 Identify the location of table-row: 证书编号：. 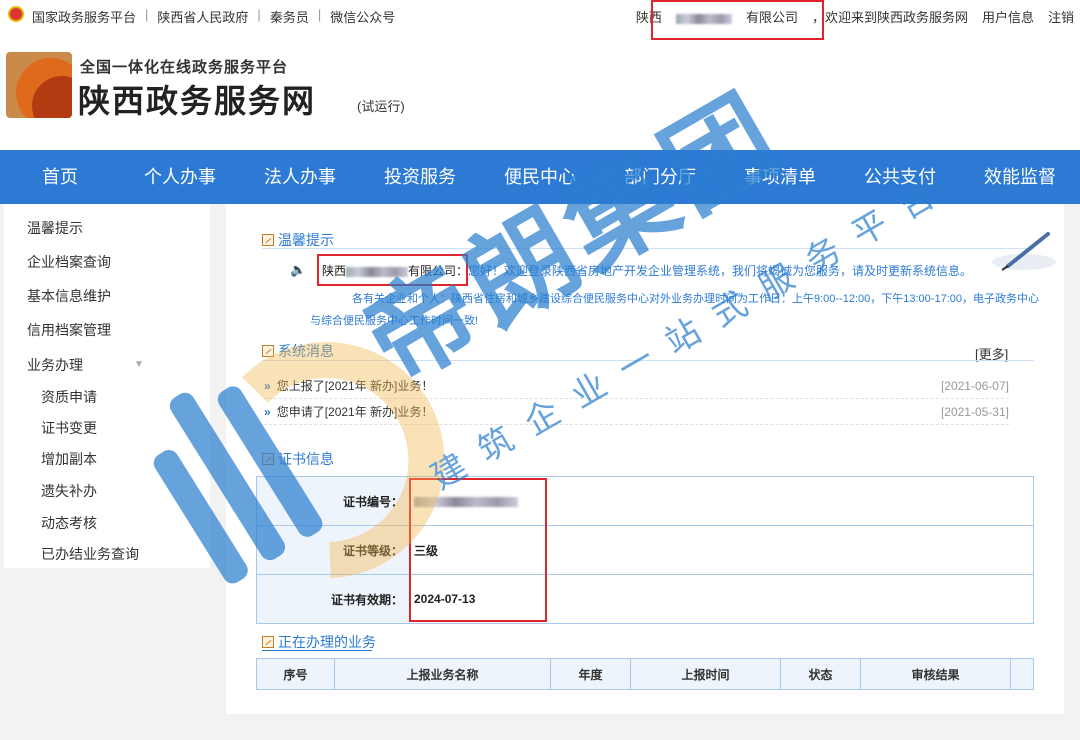
(645, 501).